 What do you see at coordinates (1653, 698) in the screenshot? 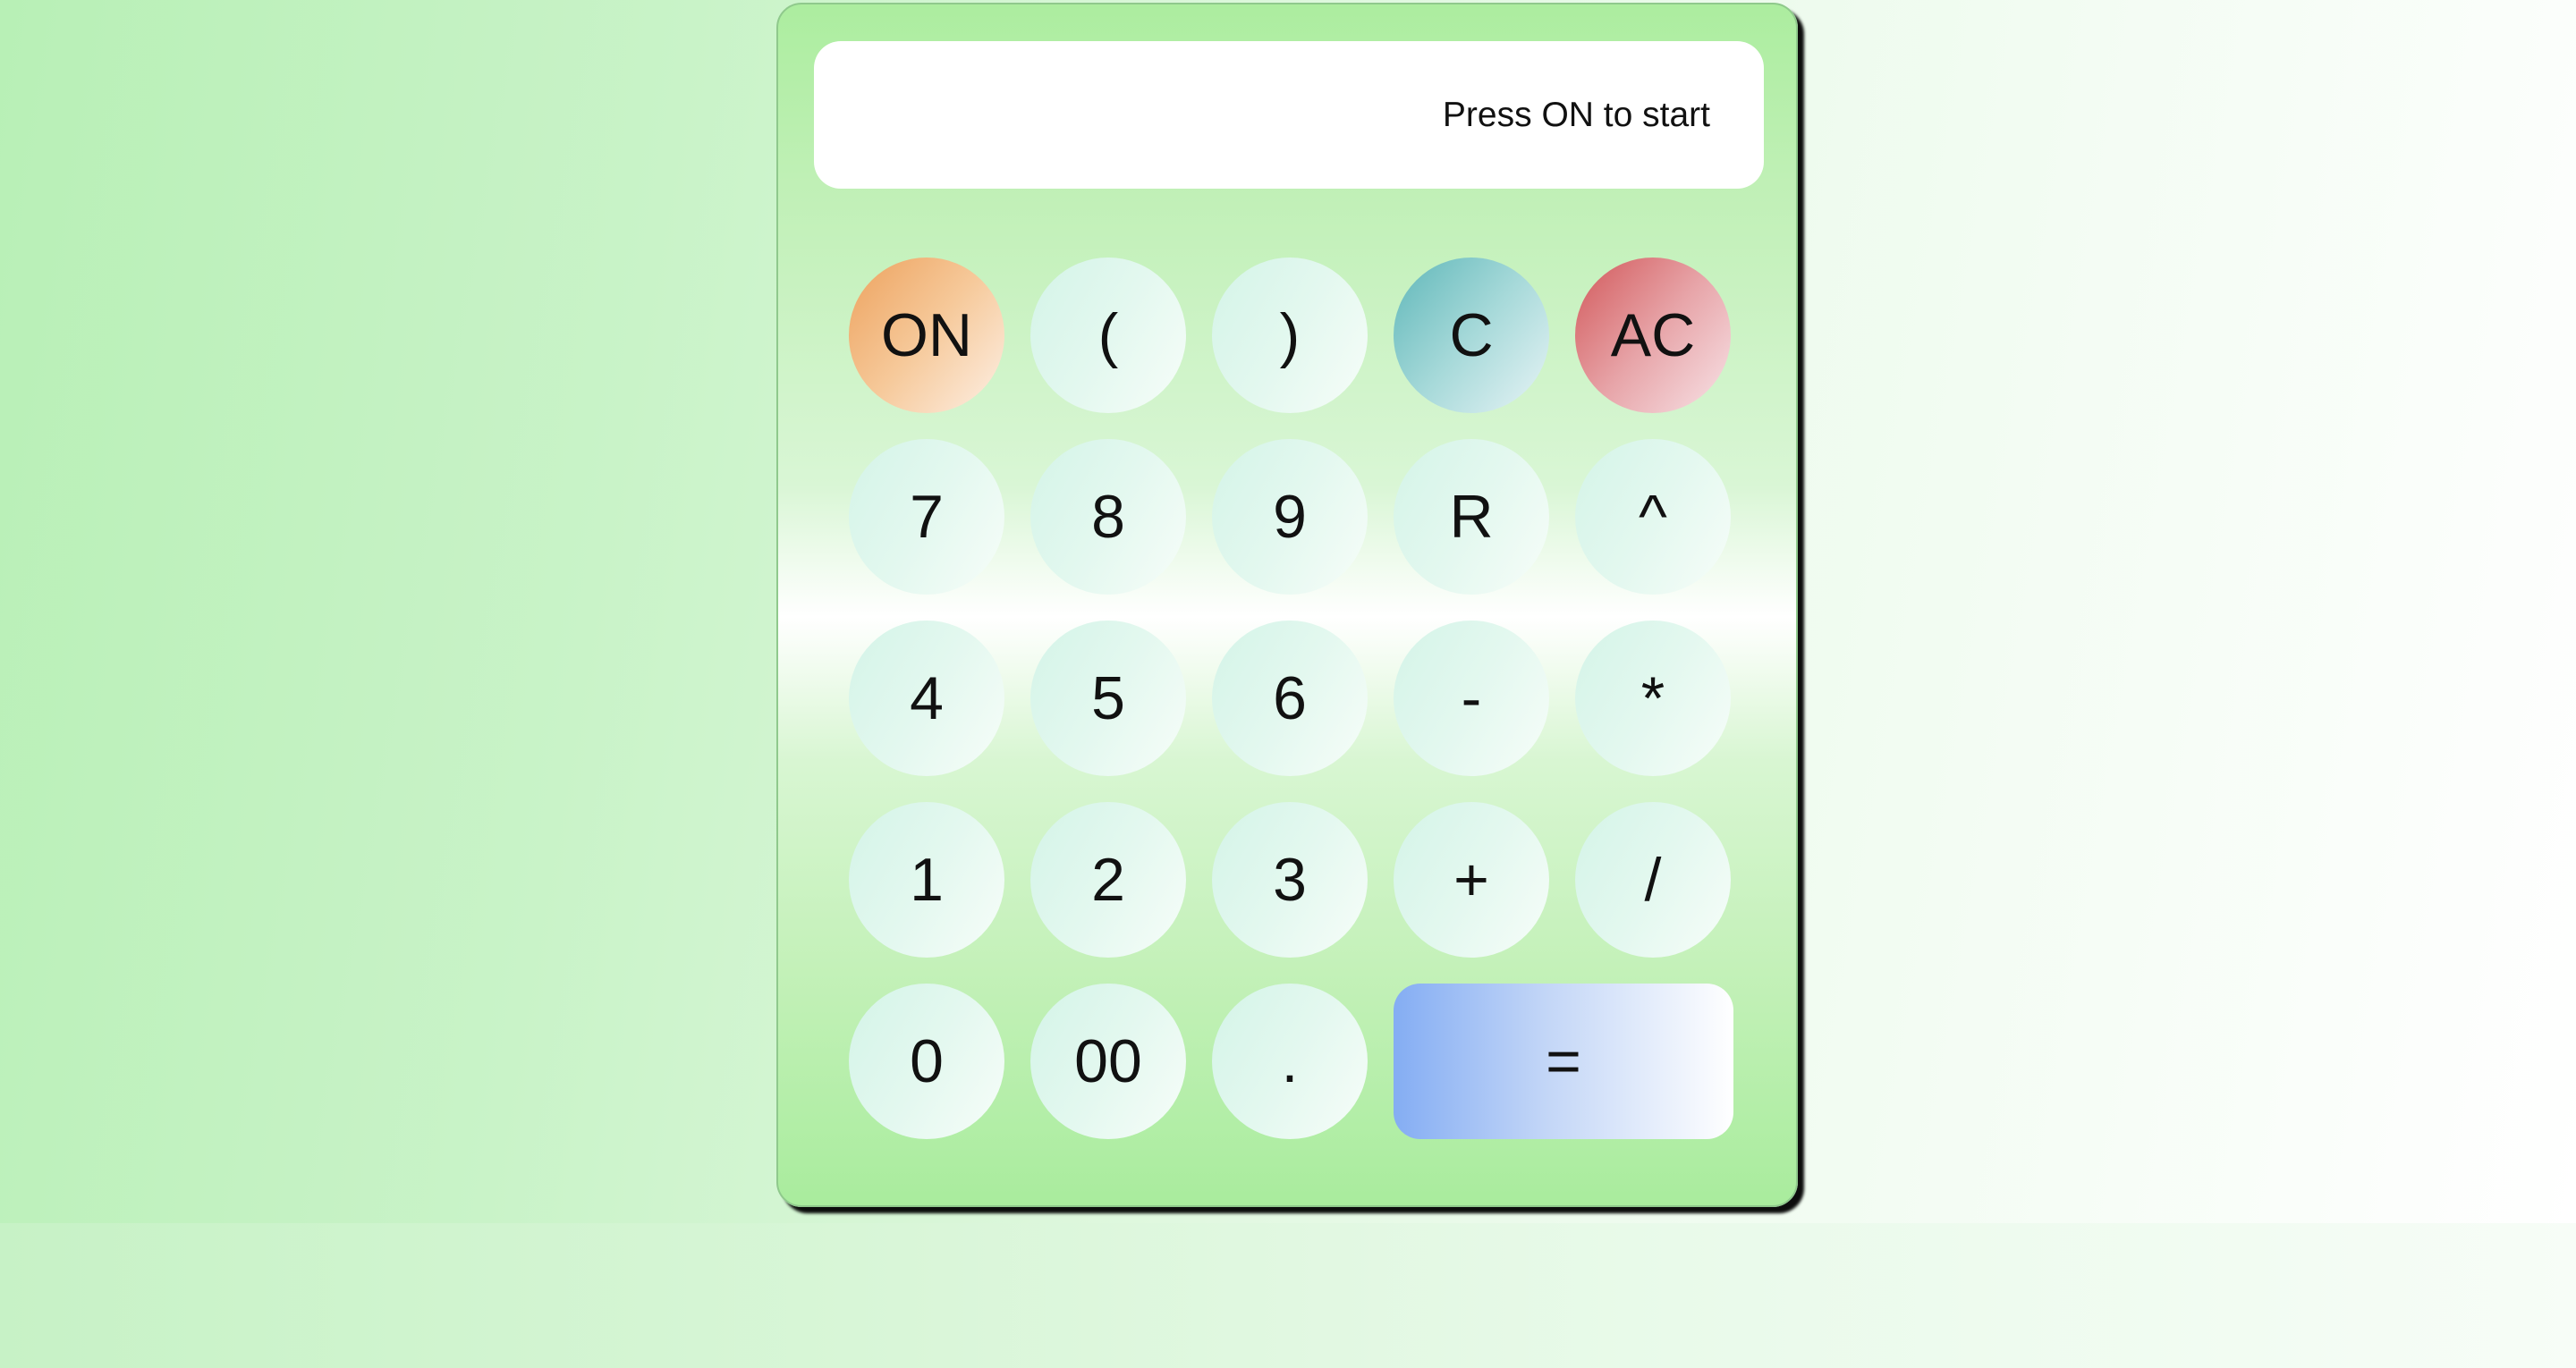
I see `multiply-button: *` at bounding box center [1653, 698].